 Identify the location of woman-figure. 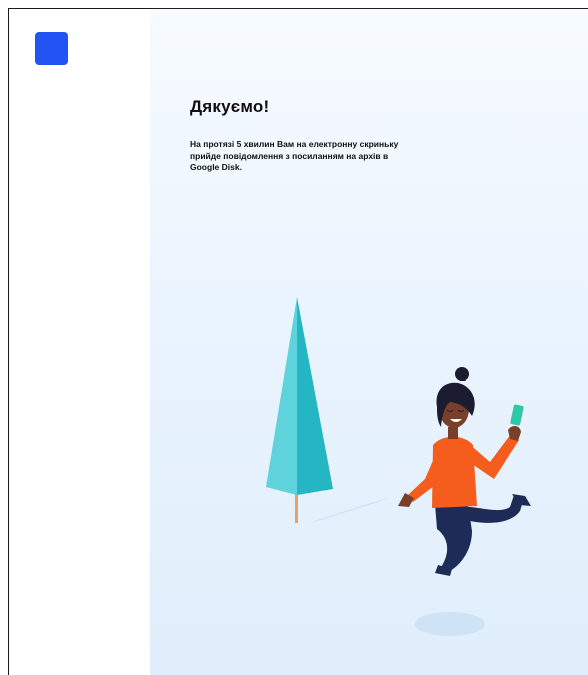
(464, 471).